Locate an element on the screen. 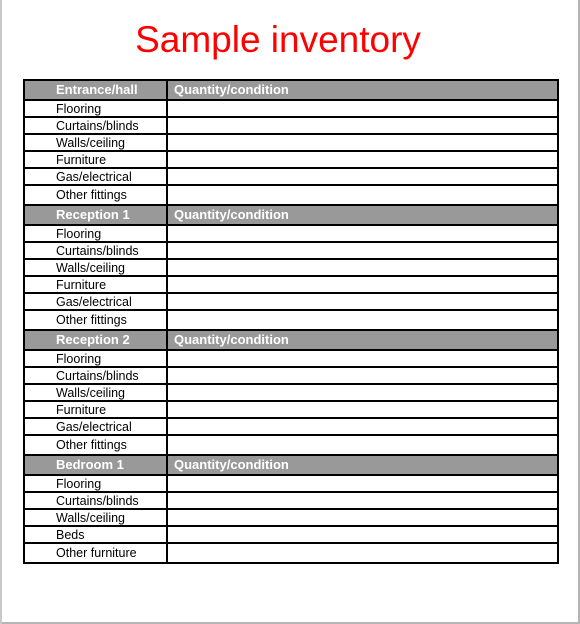  item-label: Beds is located at coordinates (95, 534).